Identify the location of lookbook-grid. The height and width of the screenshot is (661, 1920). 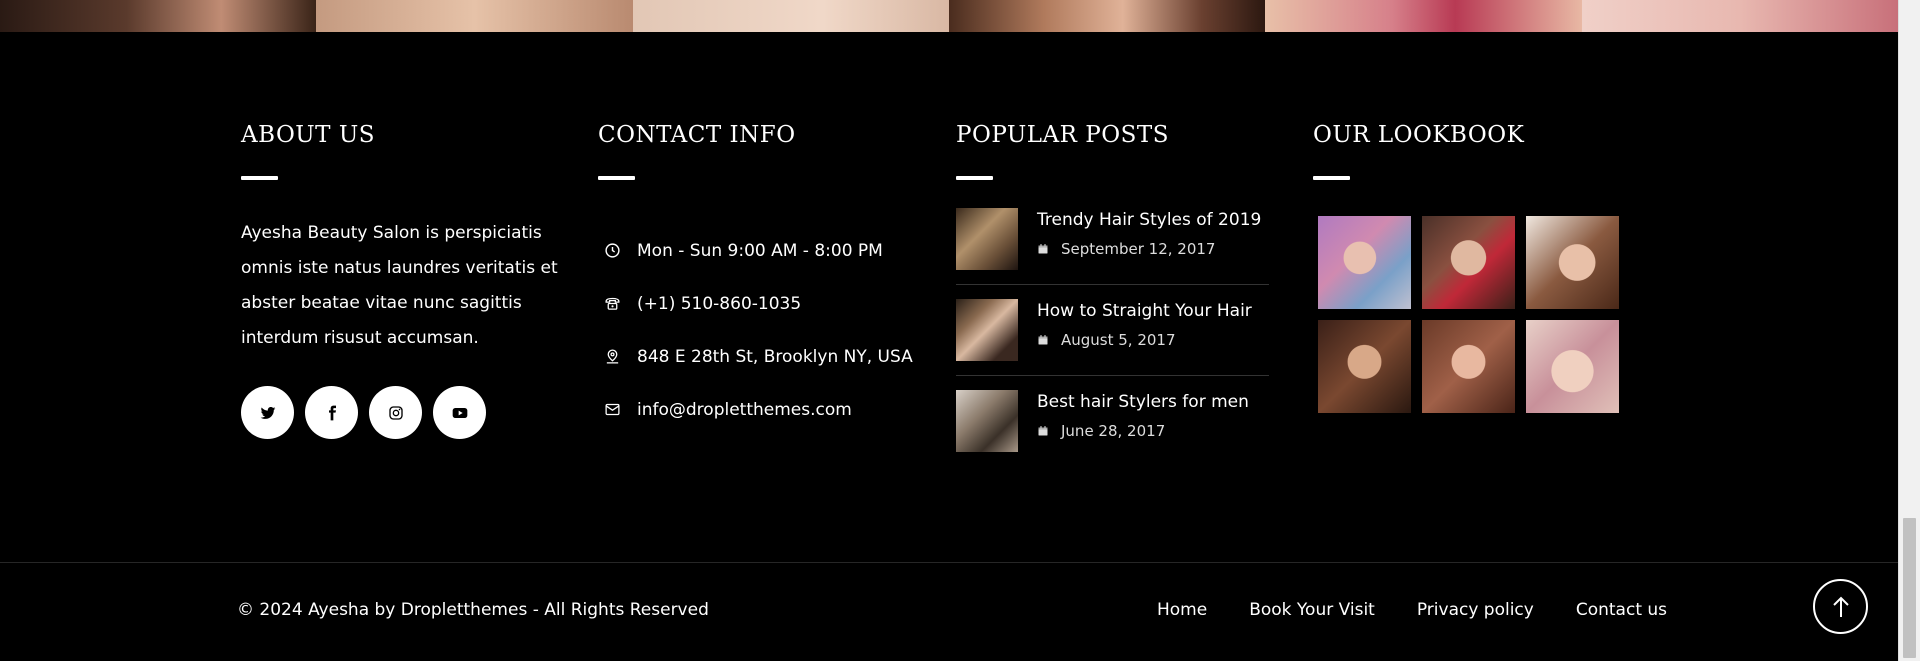
(1475, 314).